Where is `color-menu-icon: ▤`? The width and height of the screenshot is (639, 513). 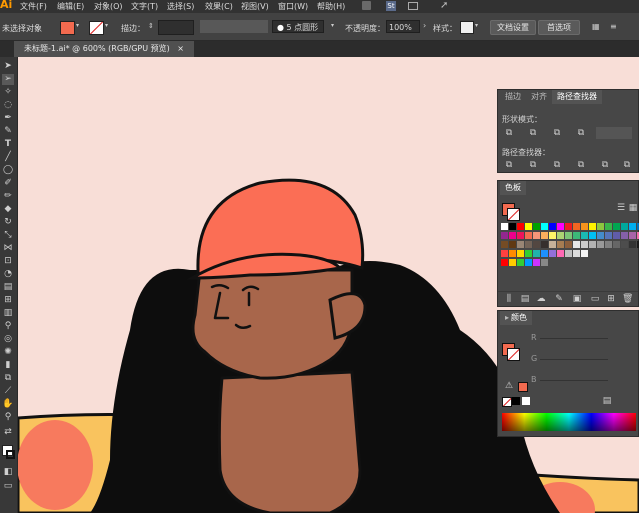 color-menu-icon: ▤ is located at coordinates (607, 401).